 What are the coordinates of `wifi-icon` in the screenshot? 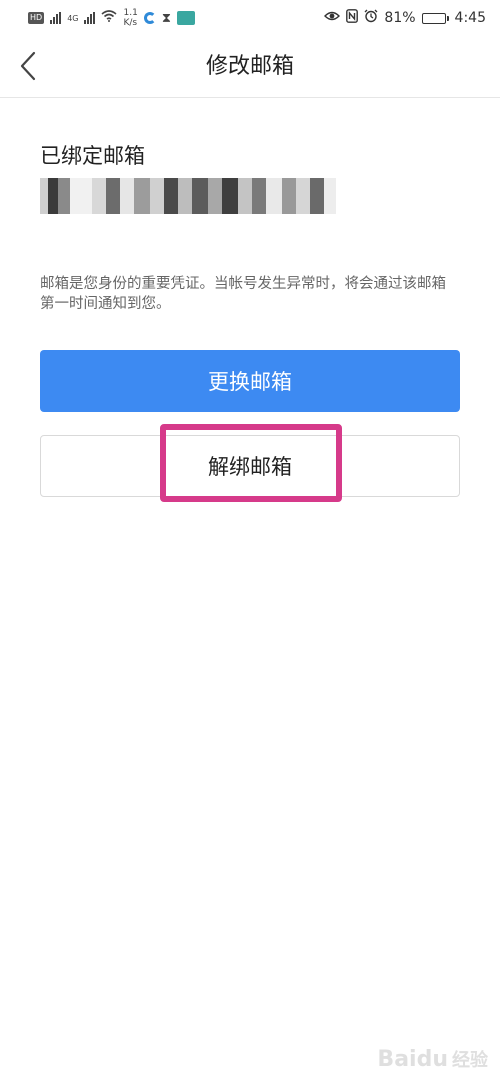 It's located at (109, 18).